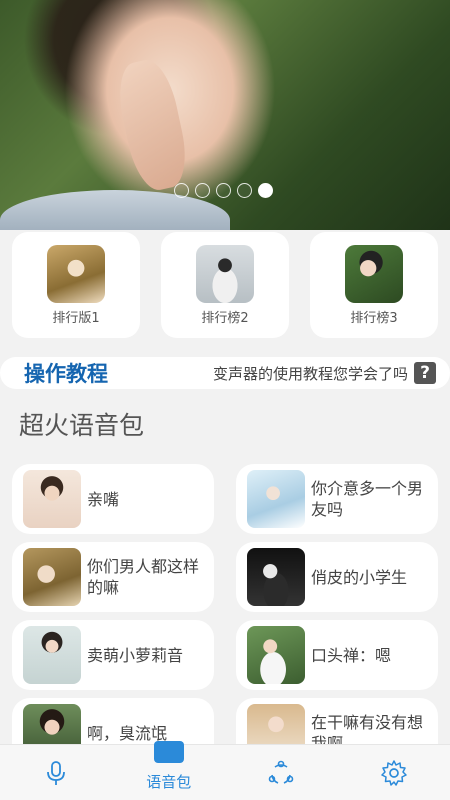  I want to click on nav-item-share, so click(281, 772).